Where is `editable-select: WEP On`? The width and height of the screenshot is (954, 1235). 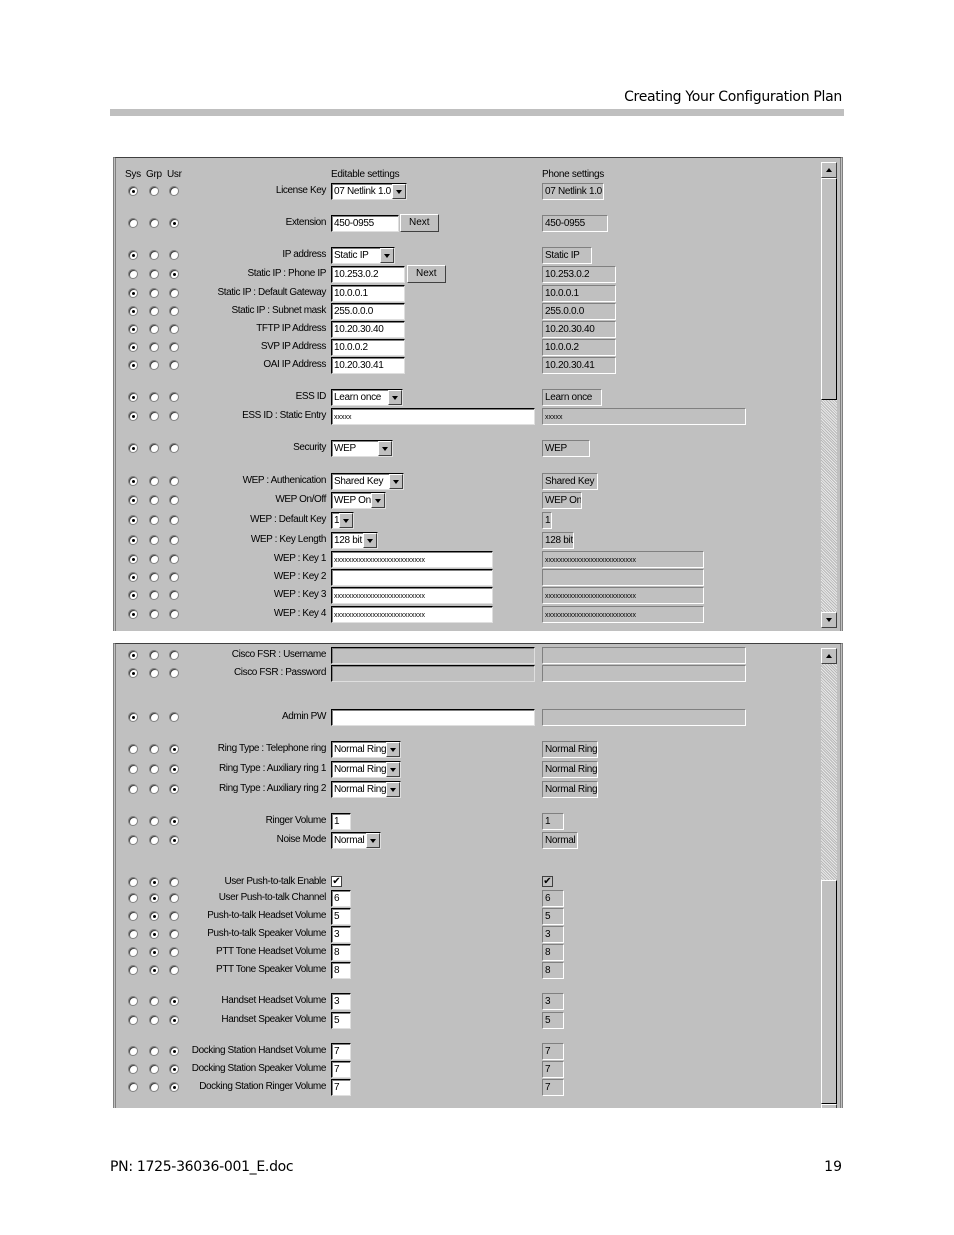 editable-select: WEP On is located at coordinates (358, 500).